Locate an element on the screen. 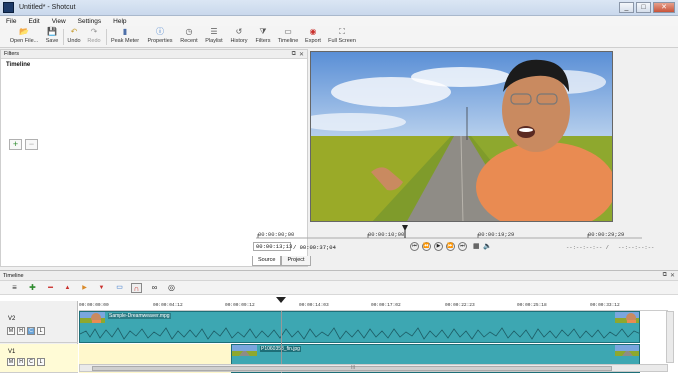 The height and width of the screenshot is (380, 678). remove-filter-button: − is located at coordinates (31, 144).